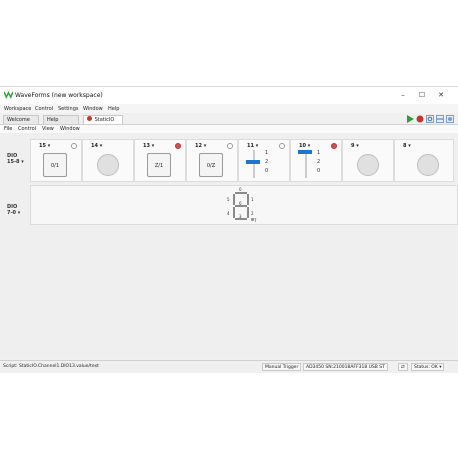 This screenshot has height=458, width=458. Describe the element at coordinates (450, 119) in the screenshot. I see `settings-icon` at that location.